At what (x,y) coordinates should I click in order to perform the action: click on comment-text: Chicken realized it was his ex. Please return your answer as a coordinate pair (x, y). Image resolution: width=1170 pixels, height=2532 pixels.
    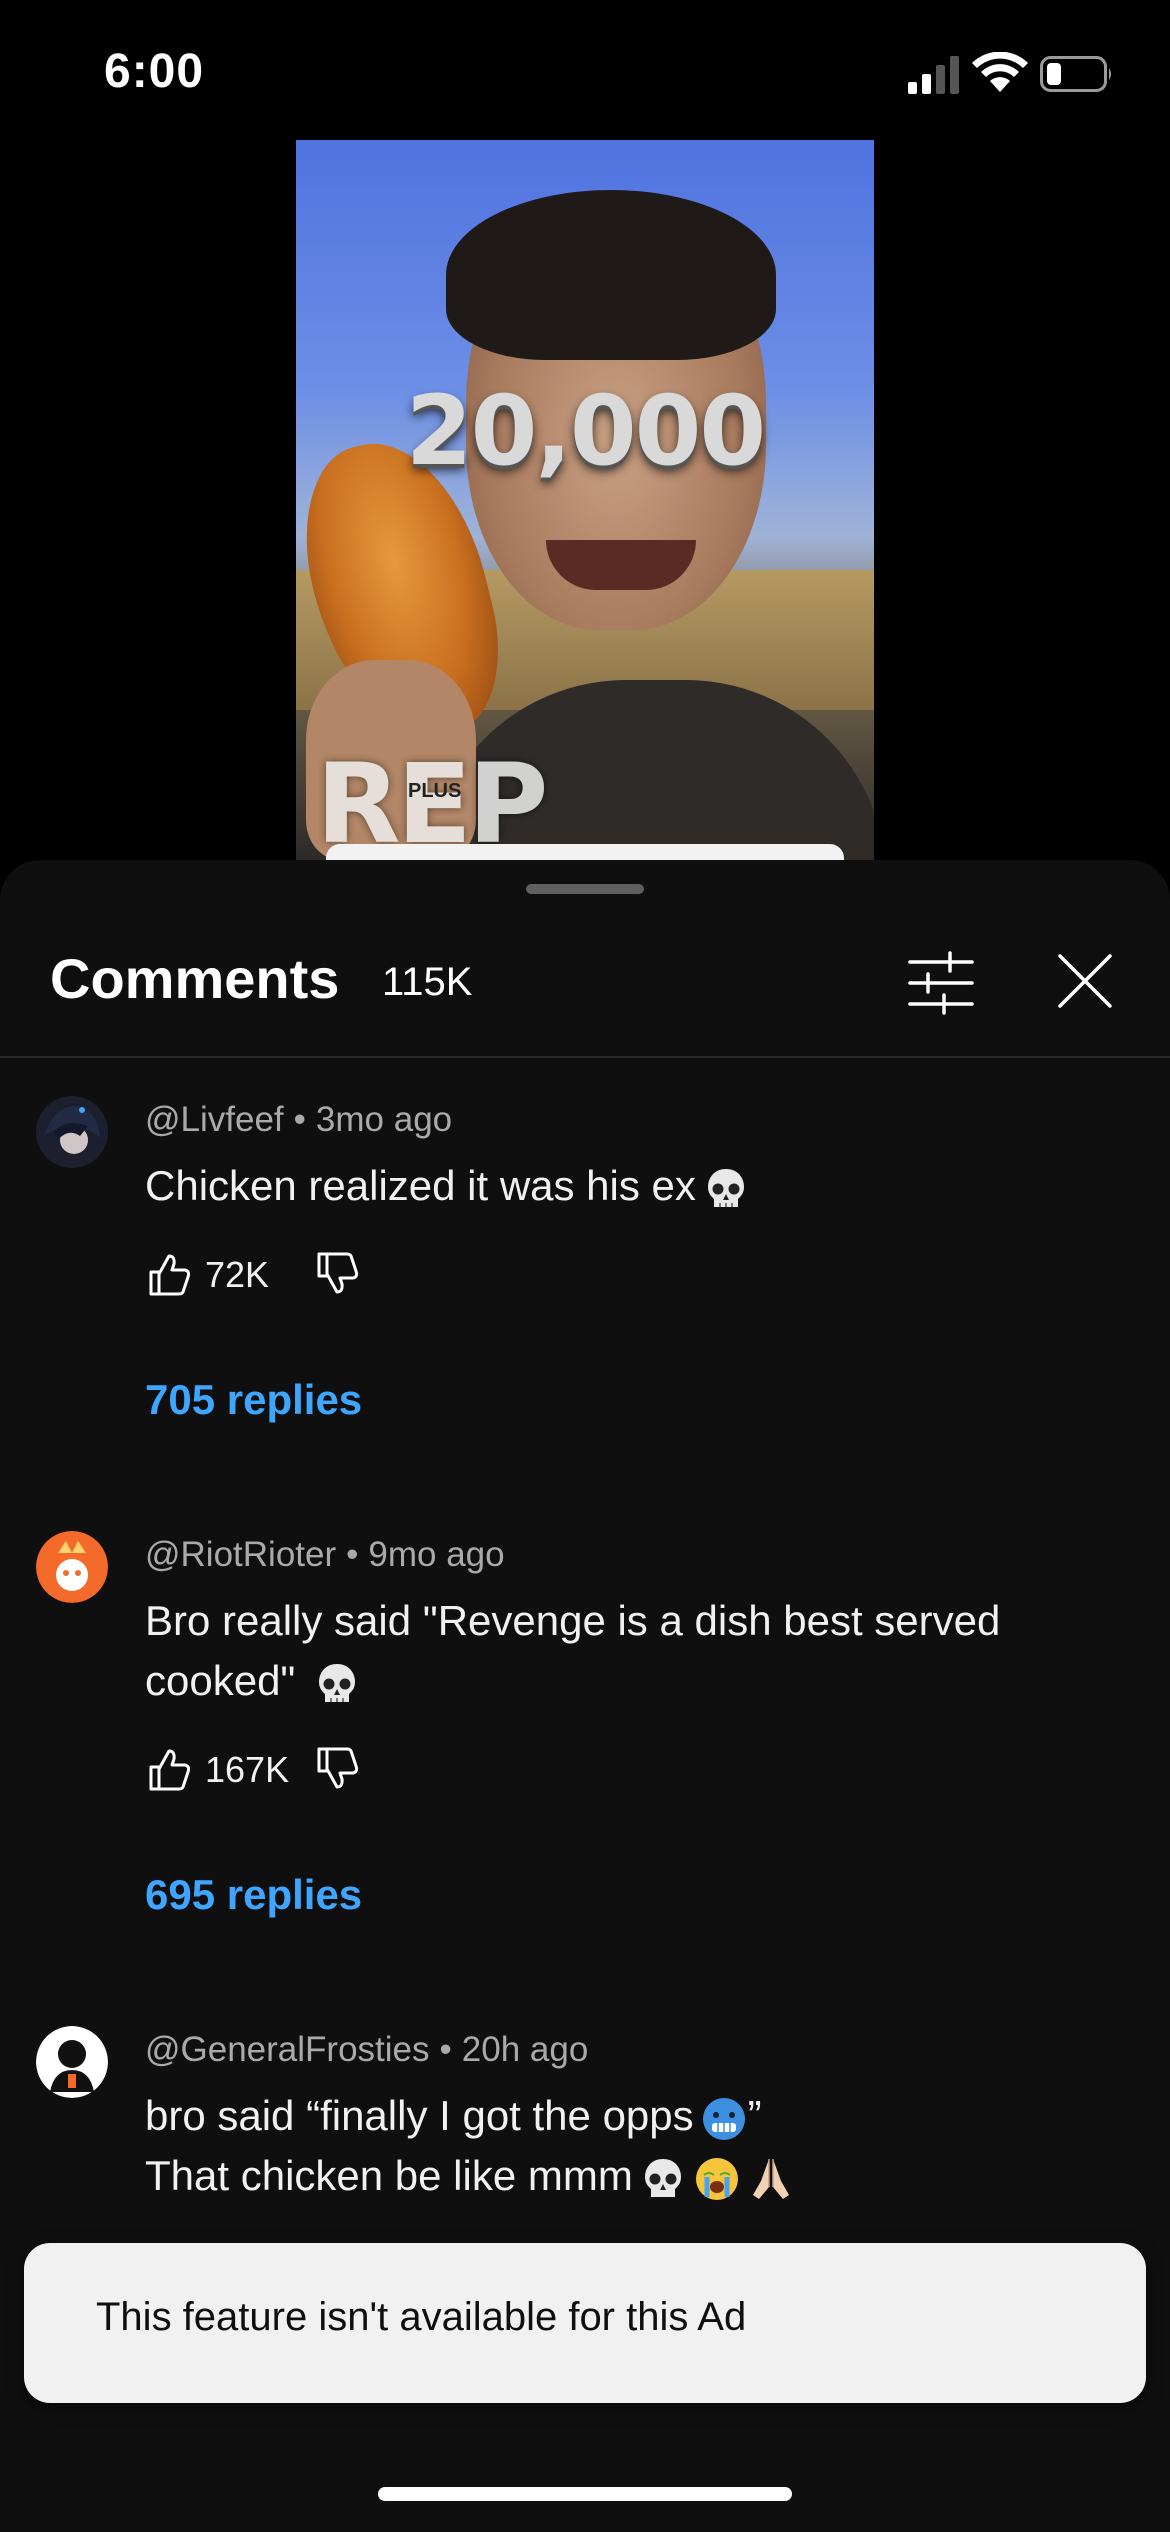
    Looking at the image, I should click on (625, 1186).